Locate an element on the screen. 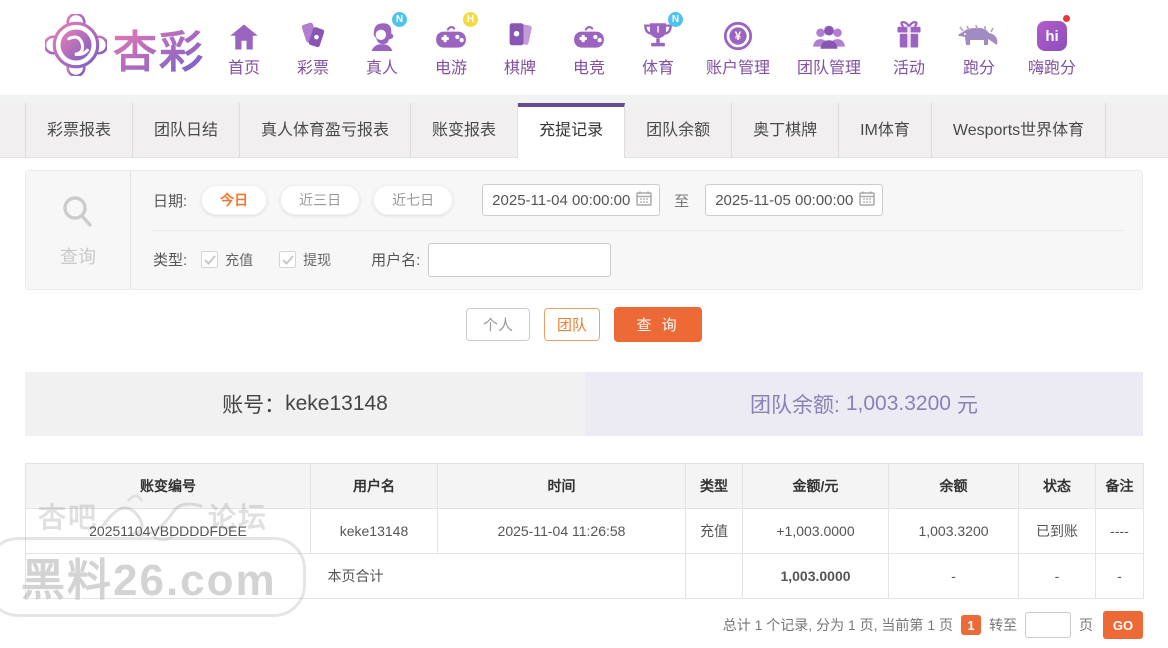 This screenshot has width=1168, height=648. tab-deposit-withdraw: 充提记录 is located at coordinates (572, 130).